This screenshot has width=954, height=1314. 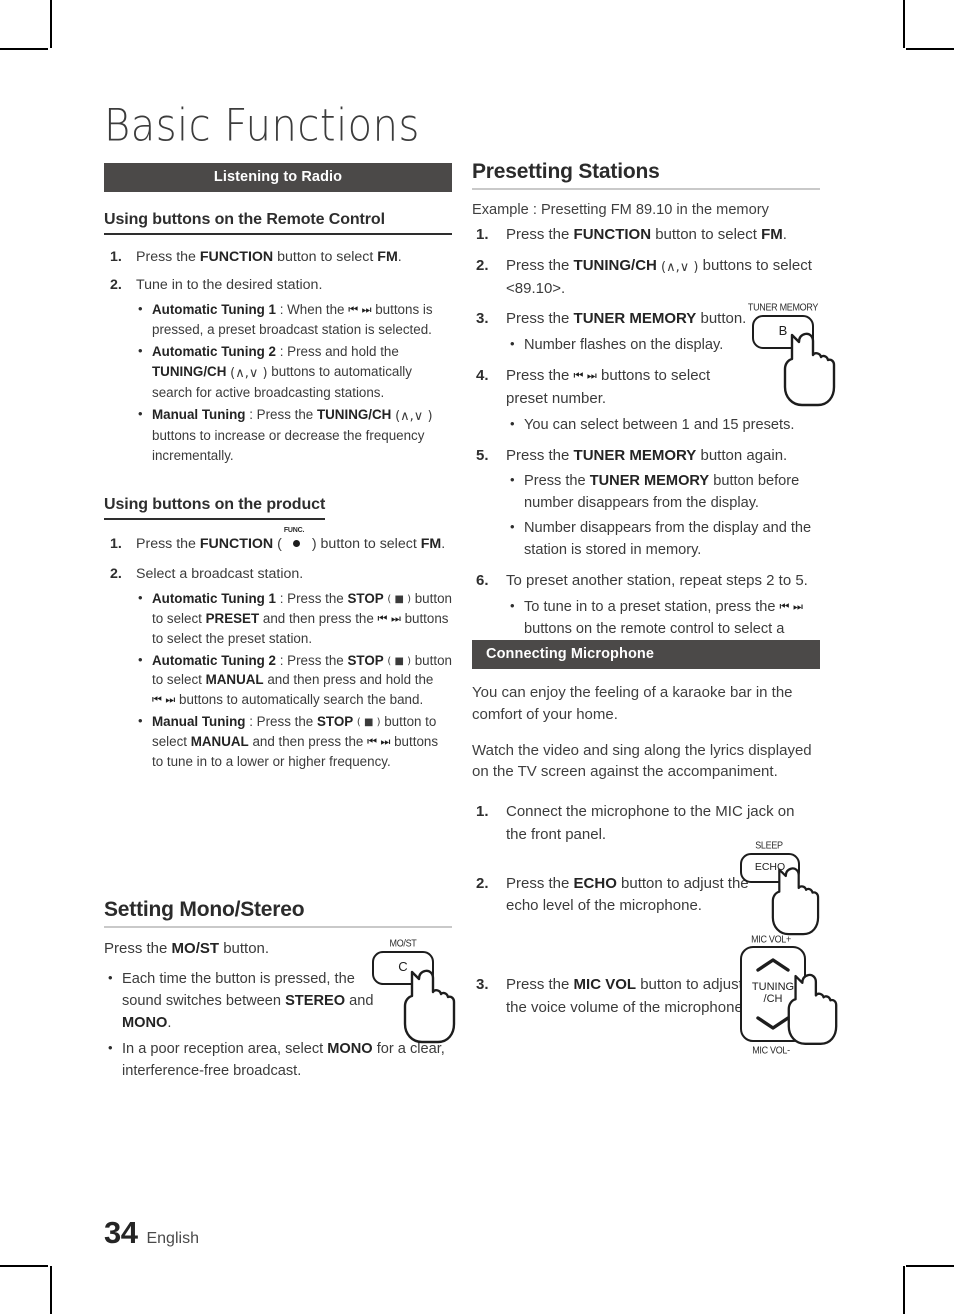 I want to click on bold-stereo: STEREO, so click(x=315, y=1000).